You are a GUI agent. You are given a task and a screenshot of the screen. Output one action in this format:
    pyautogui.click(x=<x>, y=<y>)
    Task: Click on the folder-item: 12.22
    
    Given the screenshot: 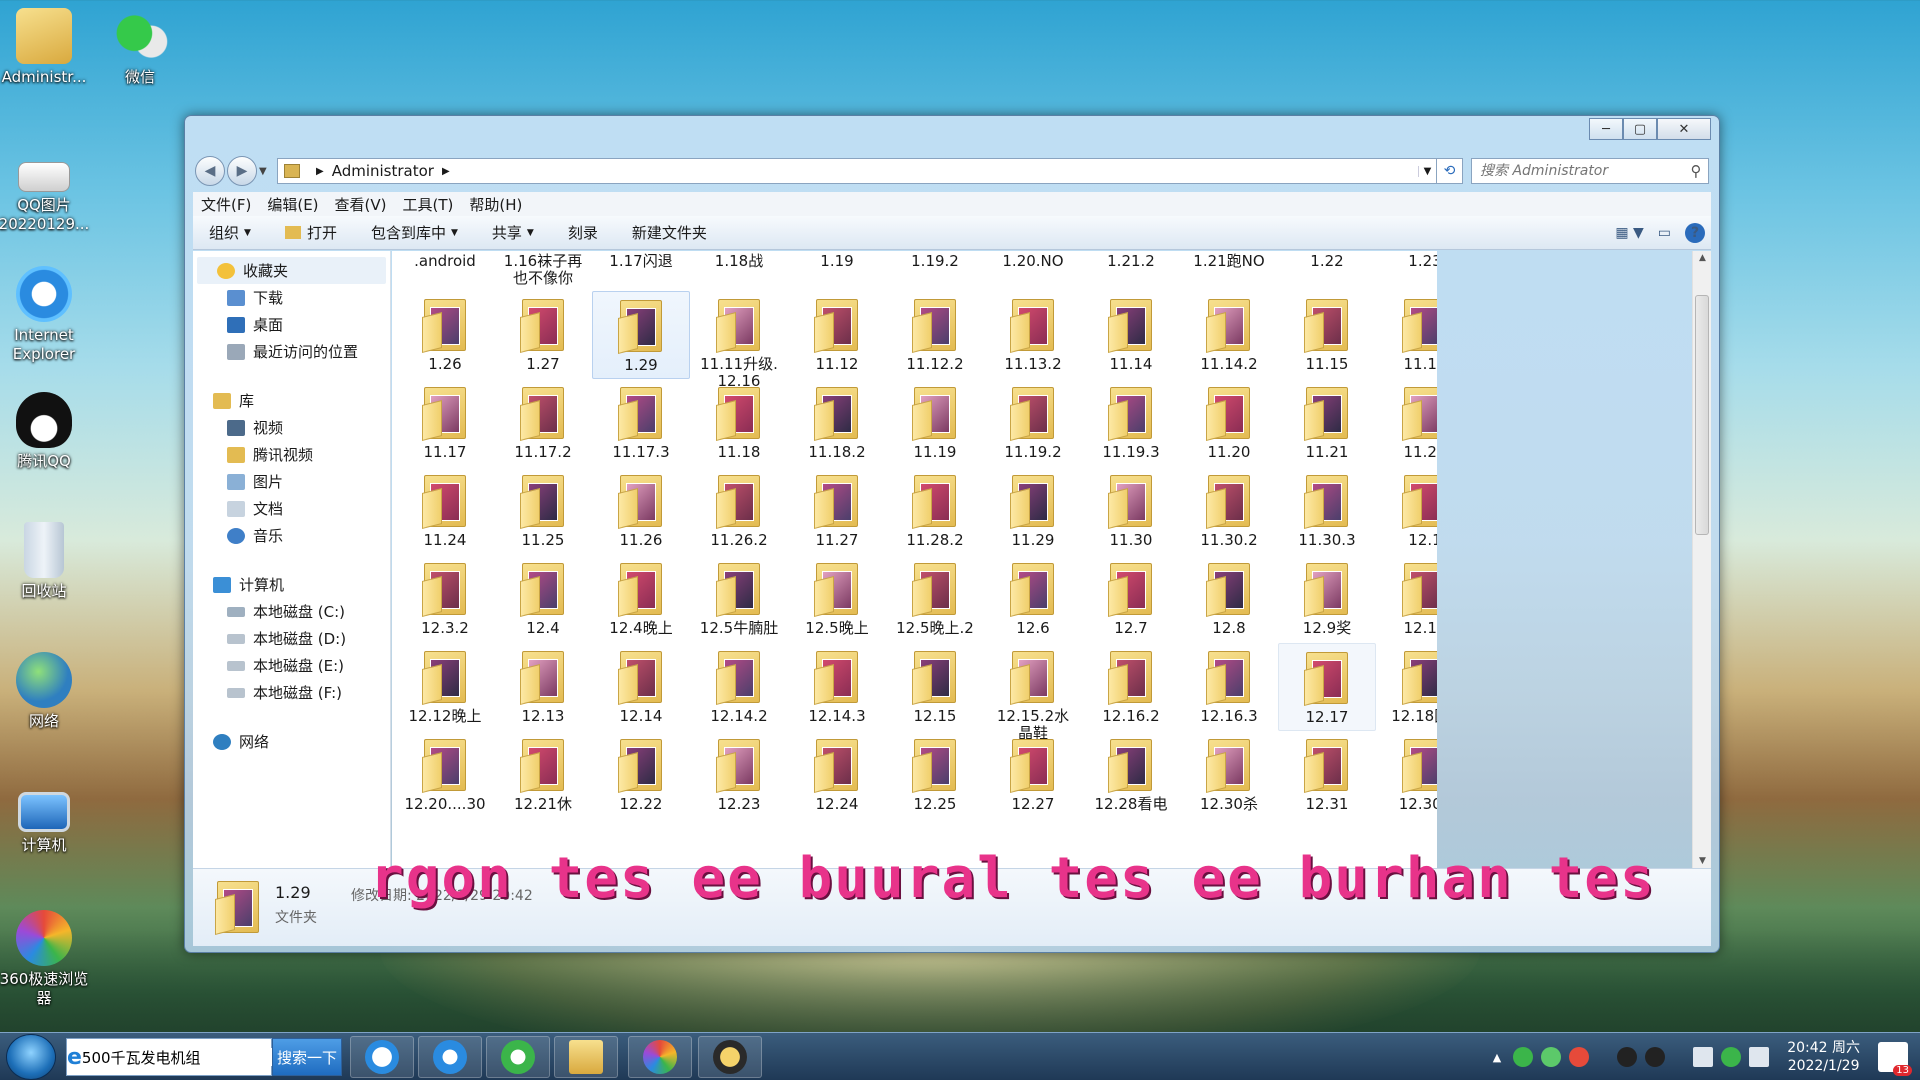 What is the action you would take?
    pyautogui.click(x=641, y=775)
    